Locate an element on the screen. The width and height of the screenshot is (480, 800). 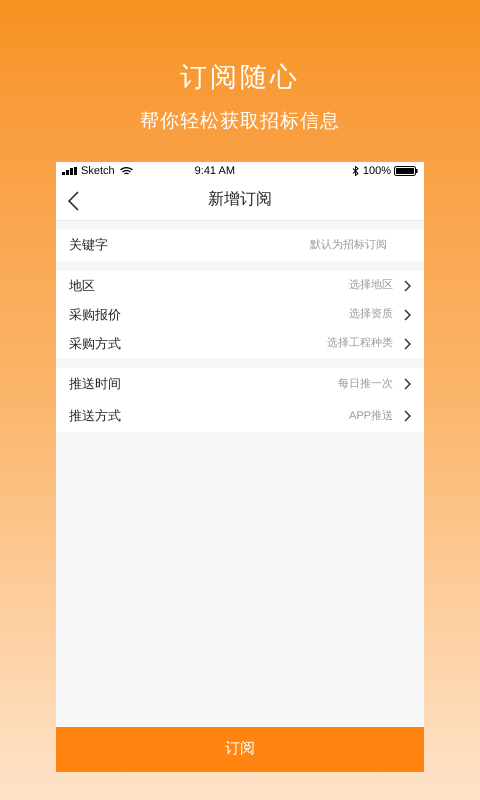
banner-title: 订阅随心 is located at coordinates (240, 78).